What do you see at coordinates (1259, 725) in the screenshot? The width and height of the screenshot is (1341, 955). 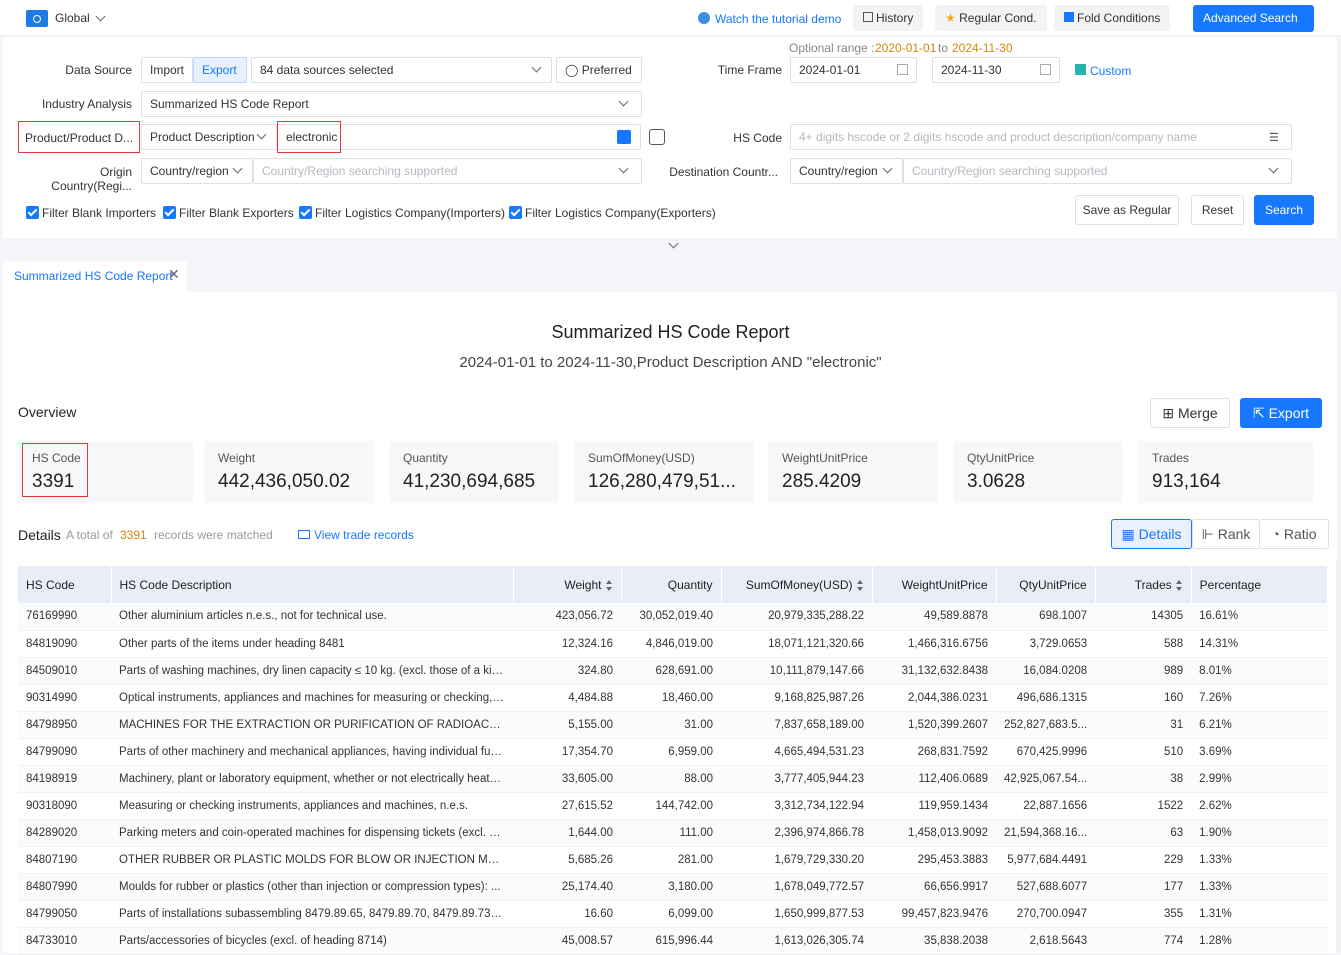 I see `table-cell: 6.21%` at bounding box center [1259, 725].